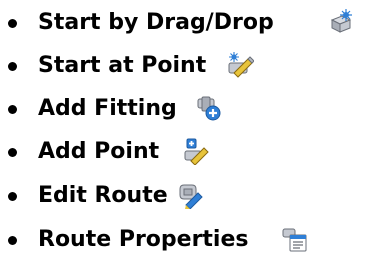  Describe the element at coordinates (240, 65) in the screenshot. I see `start-at-point-icon` at that location.